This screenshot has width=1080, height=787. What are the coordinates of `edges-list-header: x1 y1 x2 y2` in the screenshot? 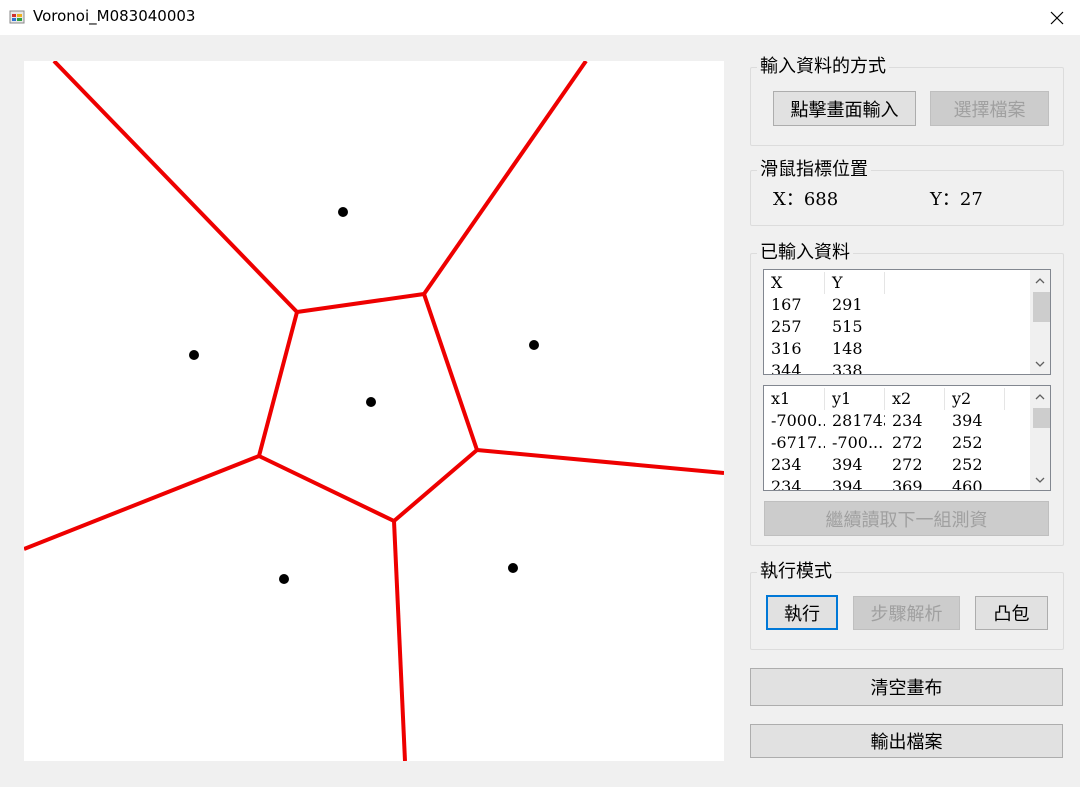 It's located at (897, 399).